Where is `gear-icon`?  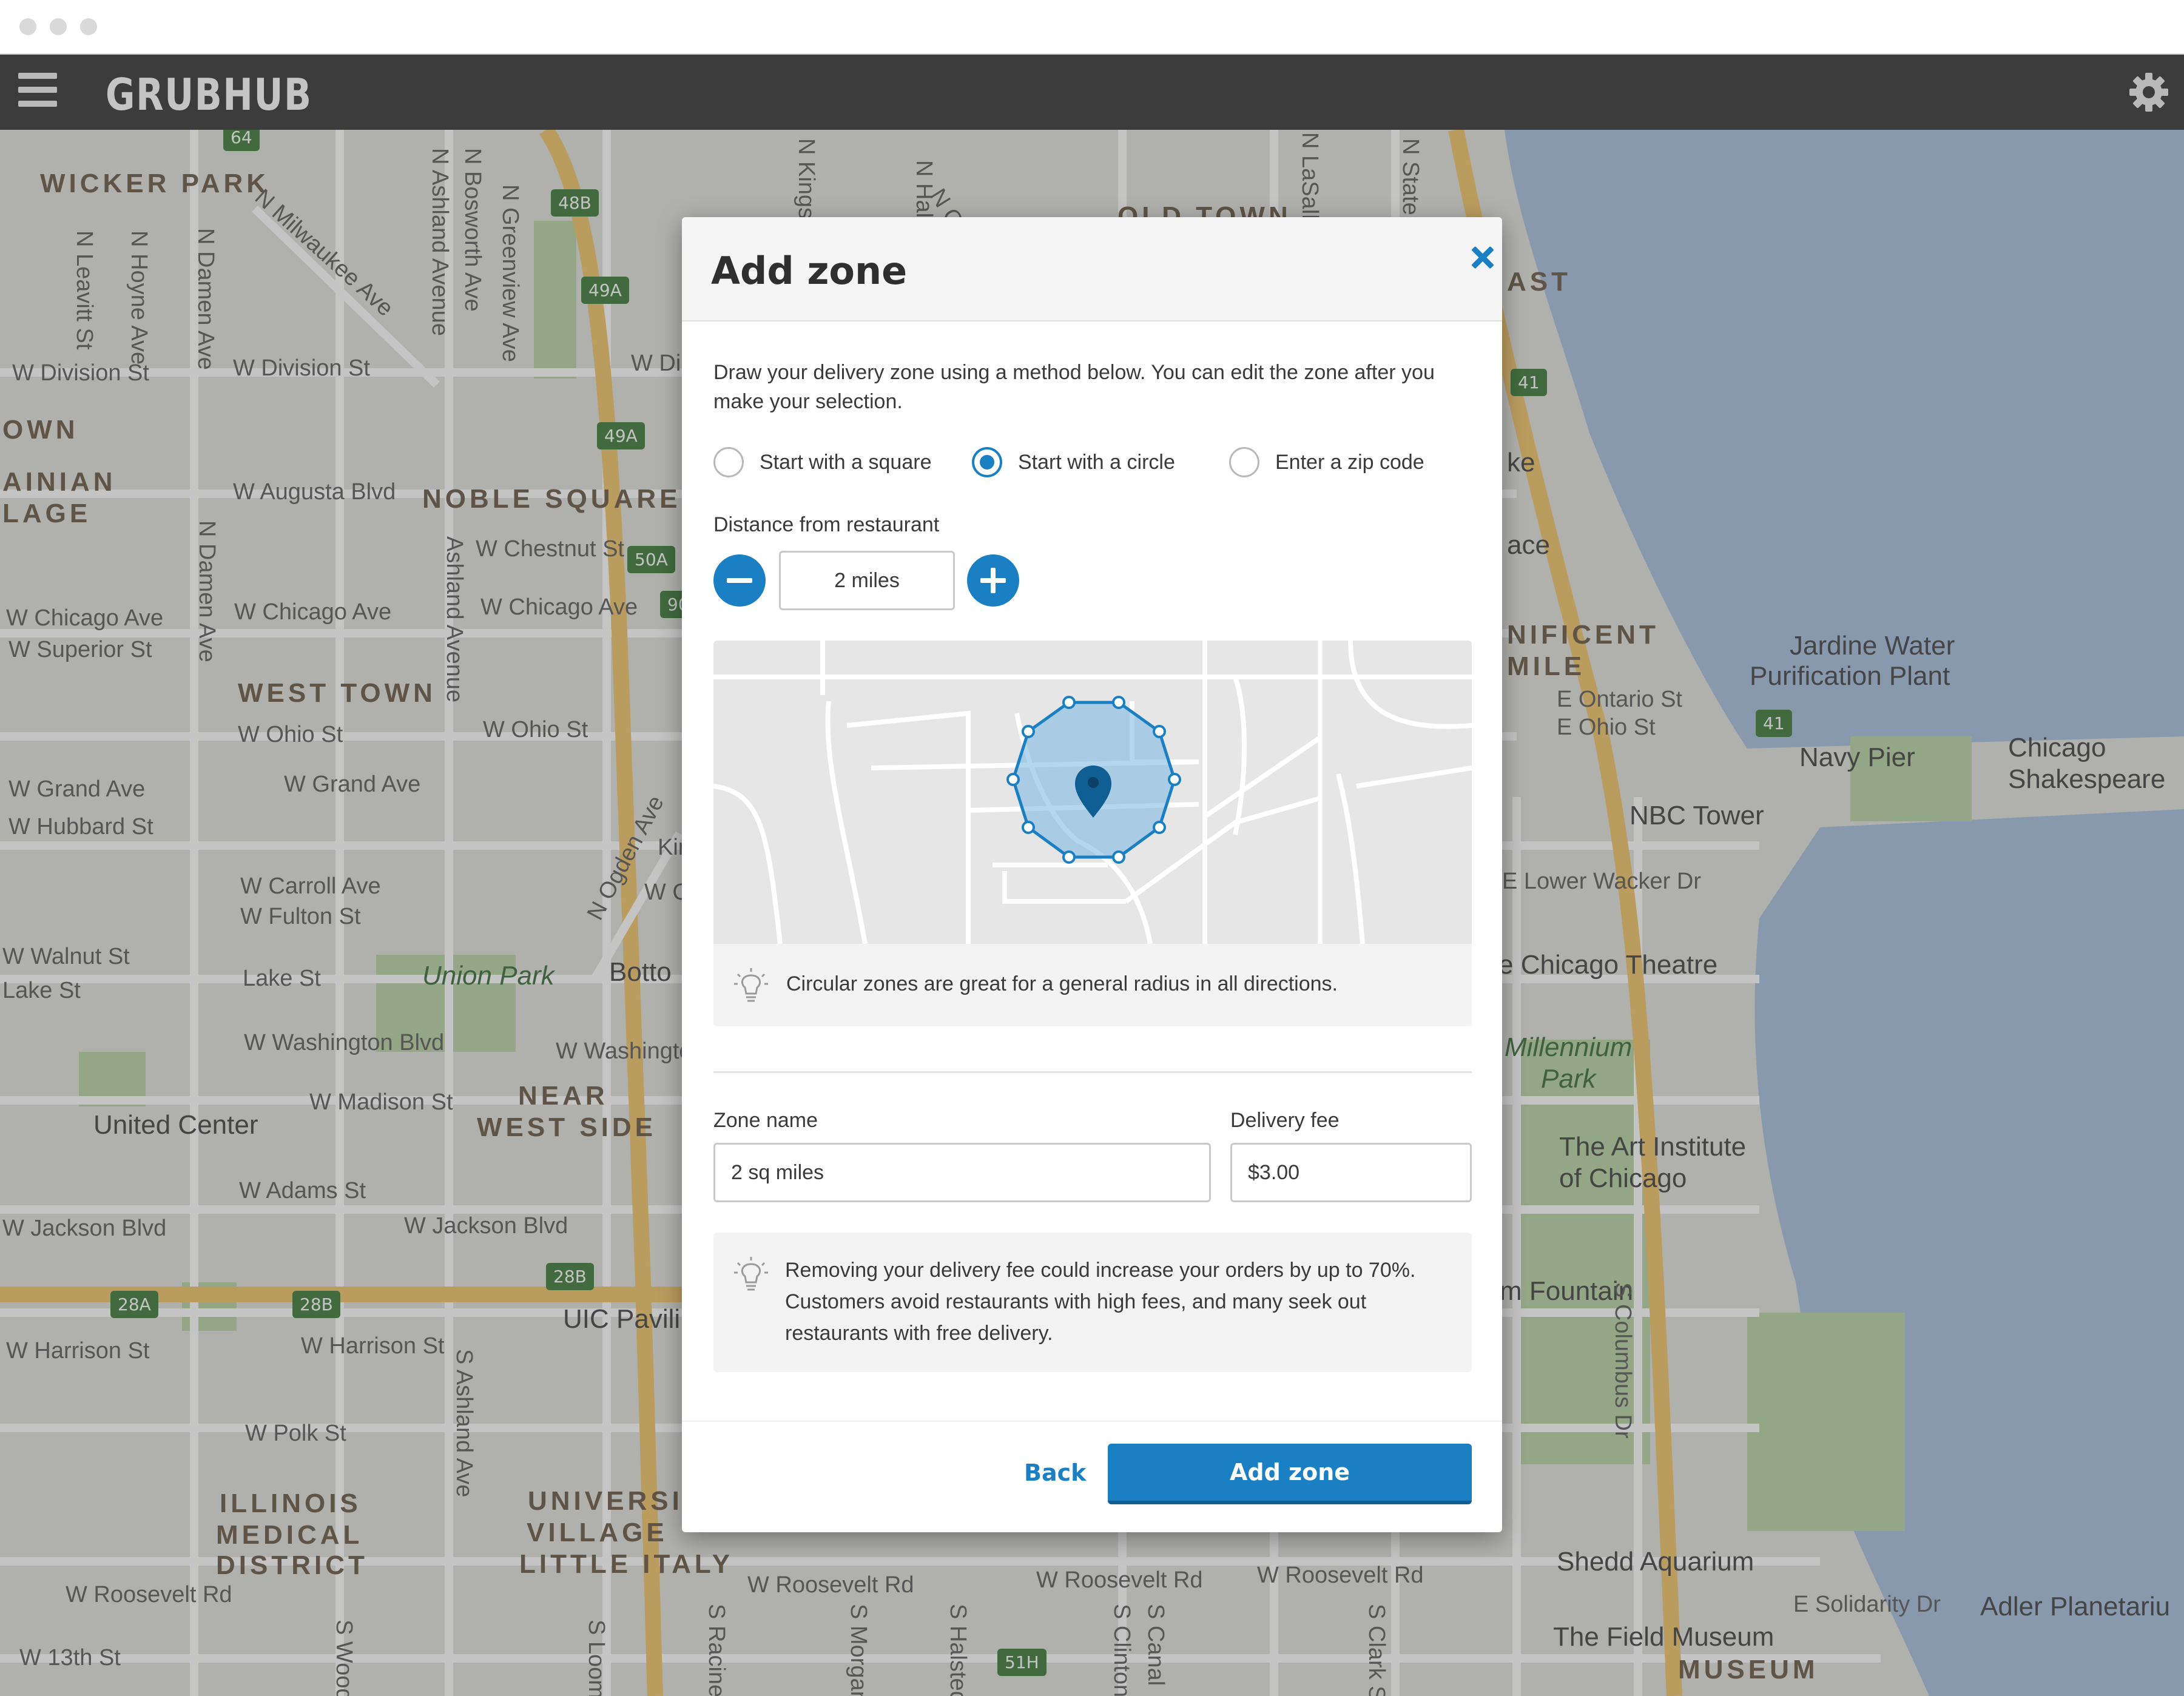
gear-icon is located at coordinates (2149, 92).